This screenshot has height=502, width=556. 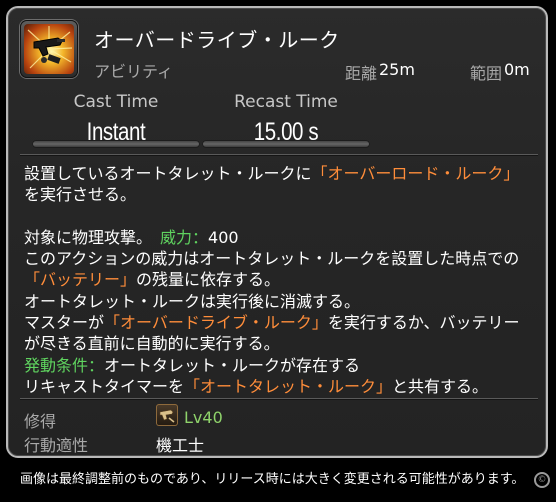 I want to click on divider-bottom, so click(x=279, y=398).